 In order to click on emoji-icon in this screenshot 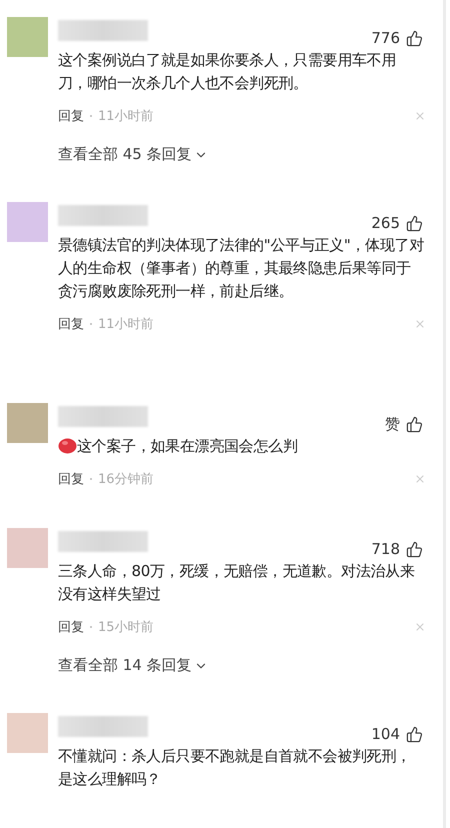, I will do `click(67, 445)`.